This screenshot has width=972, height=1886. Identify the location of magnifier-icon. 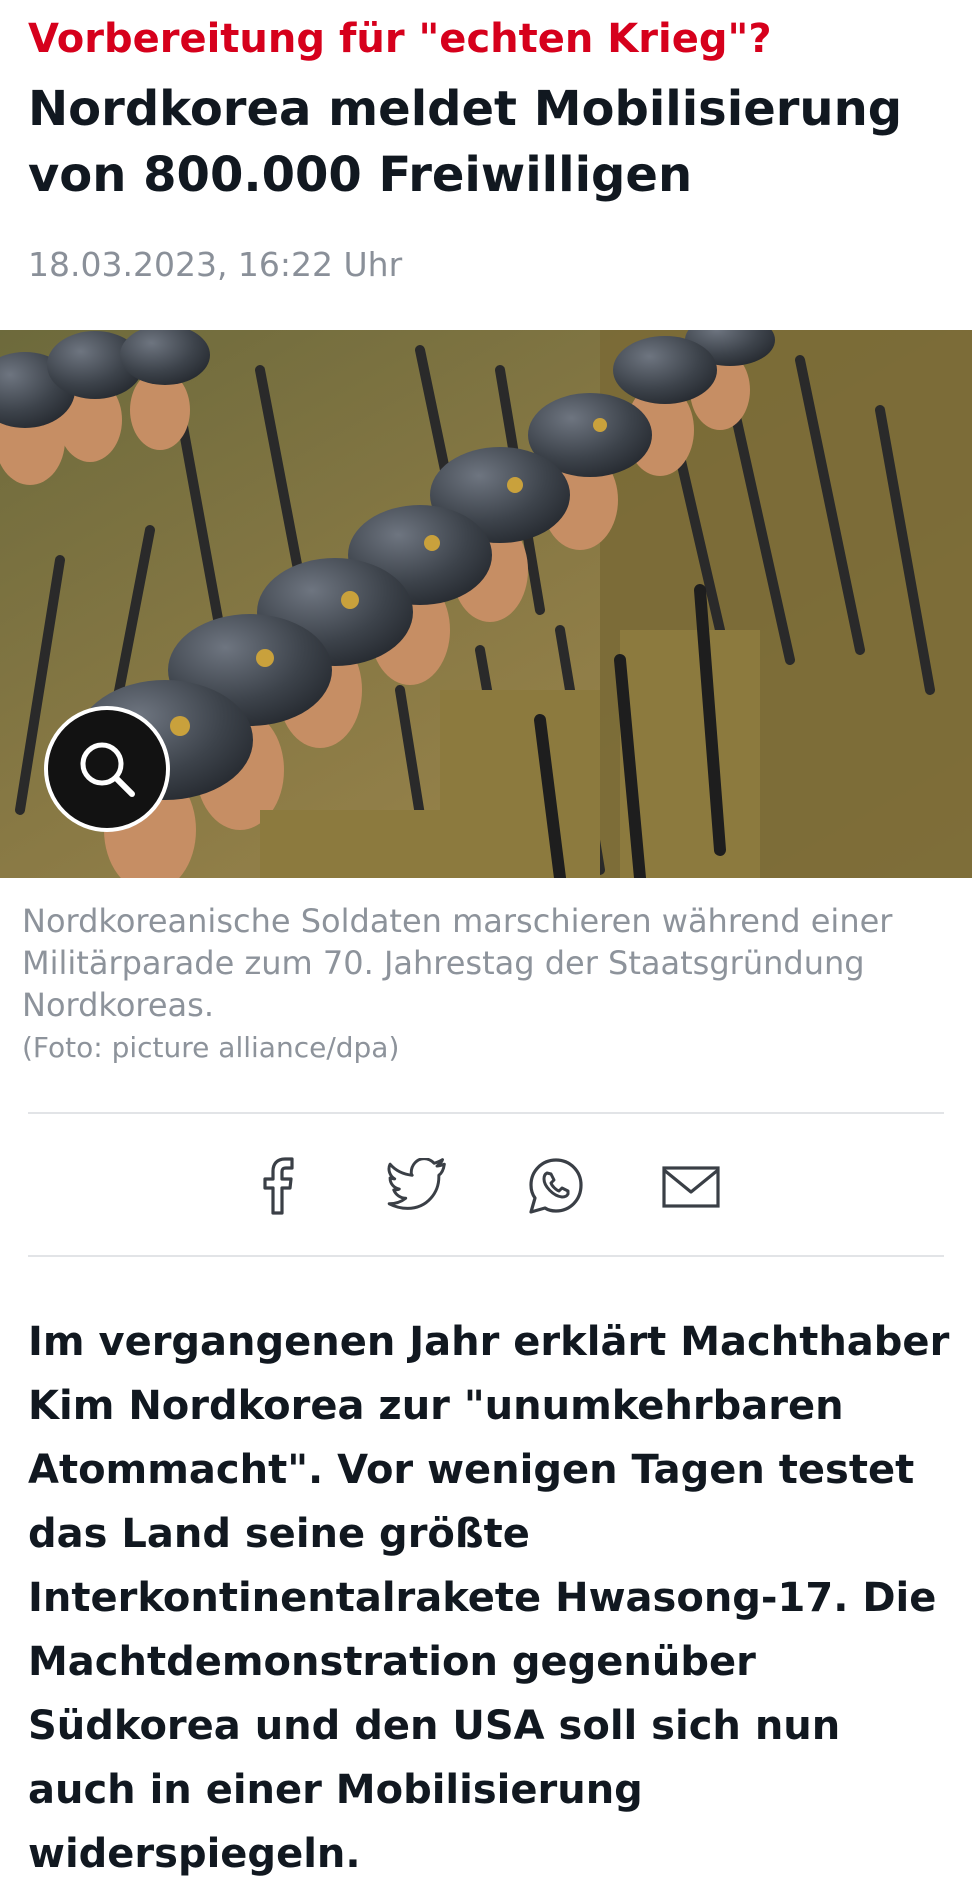
(107, 769).